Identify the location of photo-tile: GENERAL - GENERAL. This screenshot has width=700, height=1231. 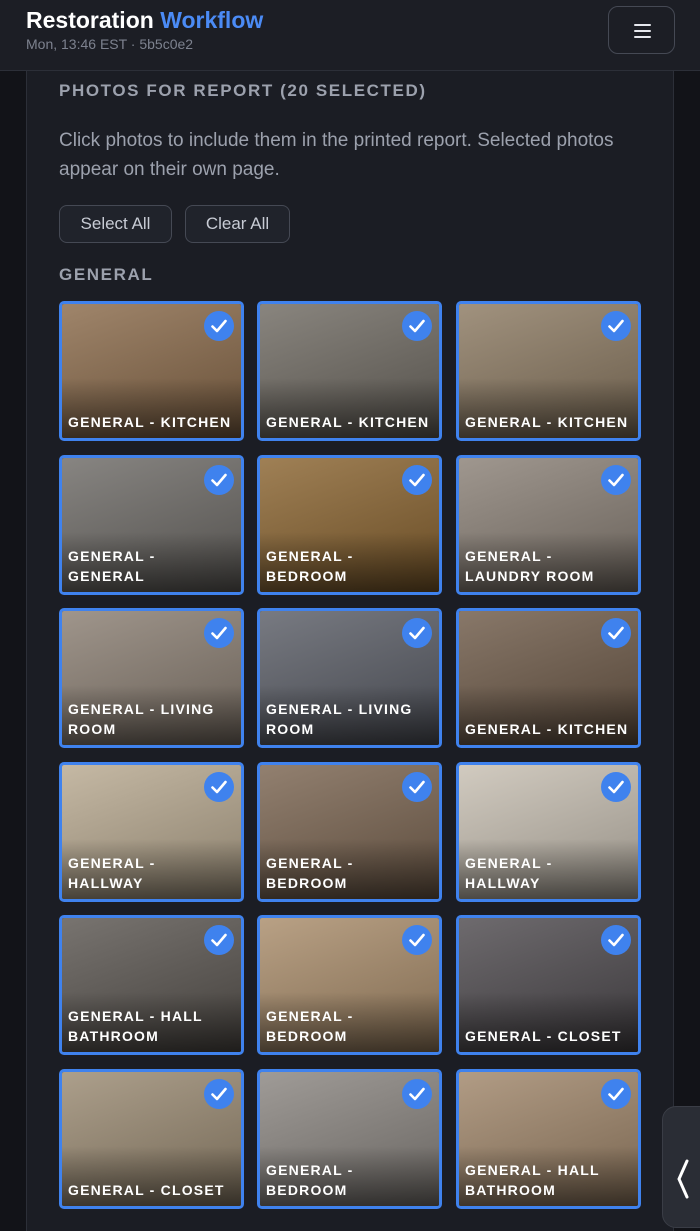
(151, 525).